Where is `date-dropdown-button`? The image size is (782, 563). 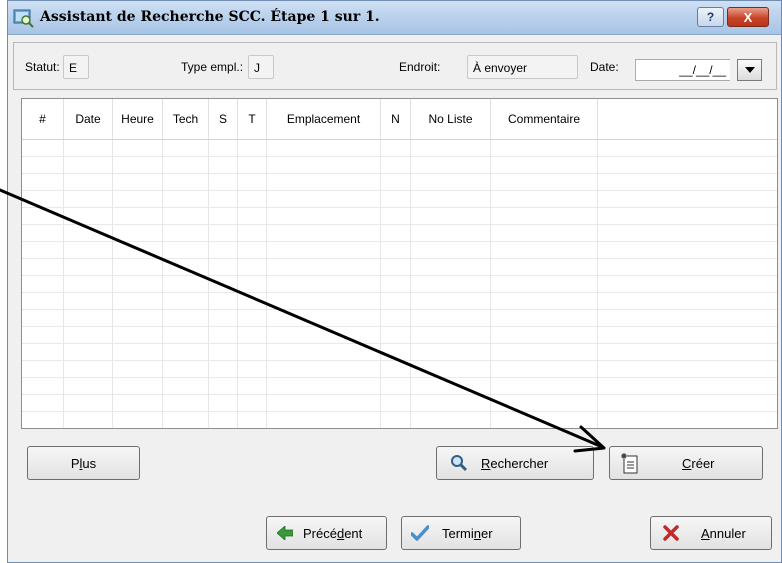
date-dropdown-button is located at coordinates (749, 70).